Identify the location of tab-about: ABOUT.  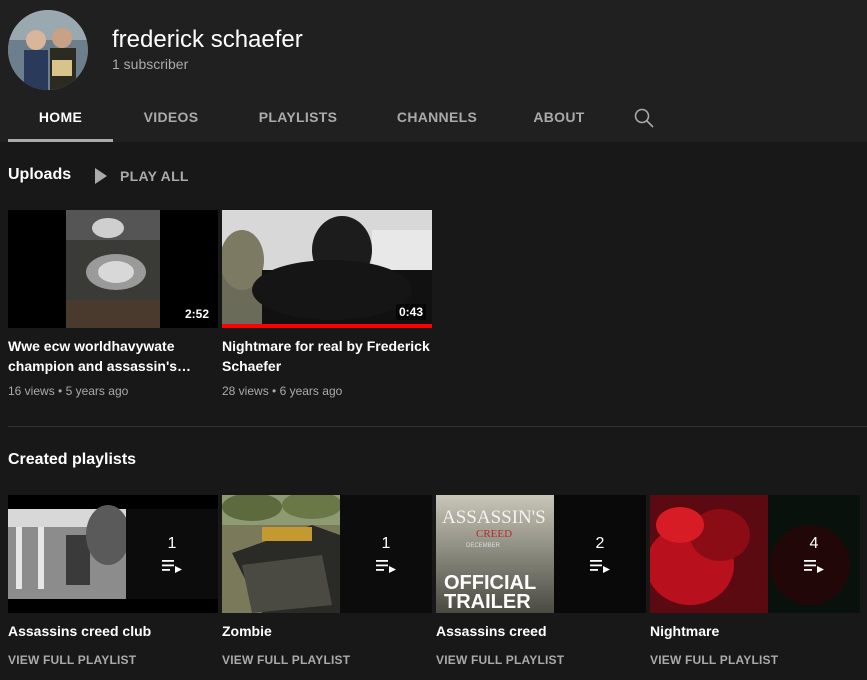
(559, 119).